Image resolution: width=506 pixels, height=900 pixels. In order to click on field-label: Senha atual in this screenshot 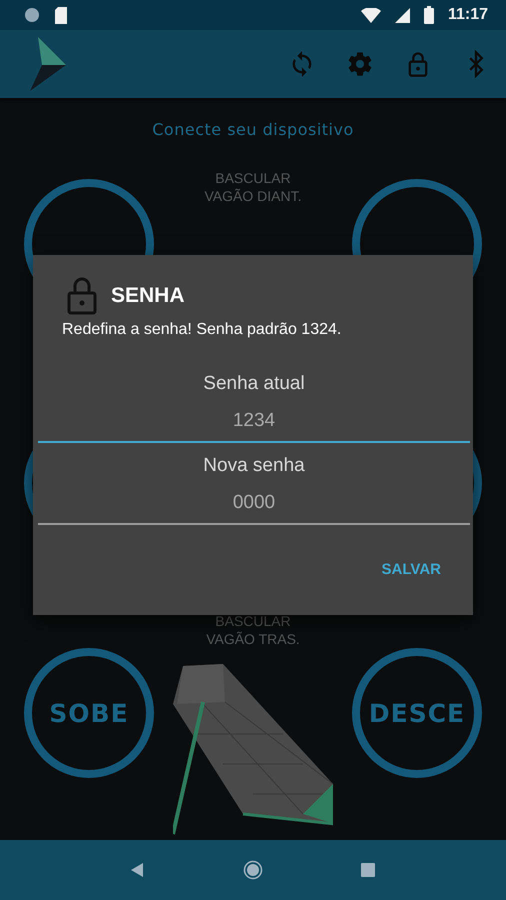, I will do `click(254, 384)`.